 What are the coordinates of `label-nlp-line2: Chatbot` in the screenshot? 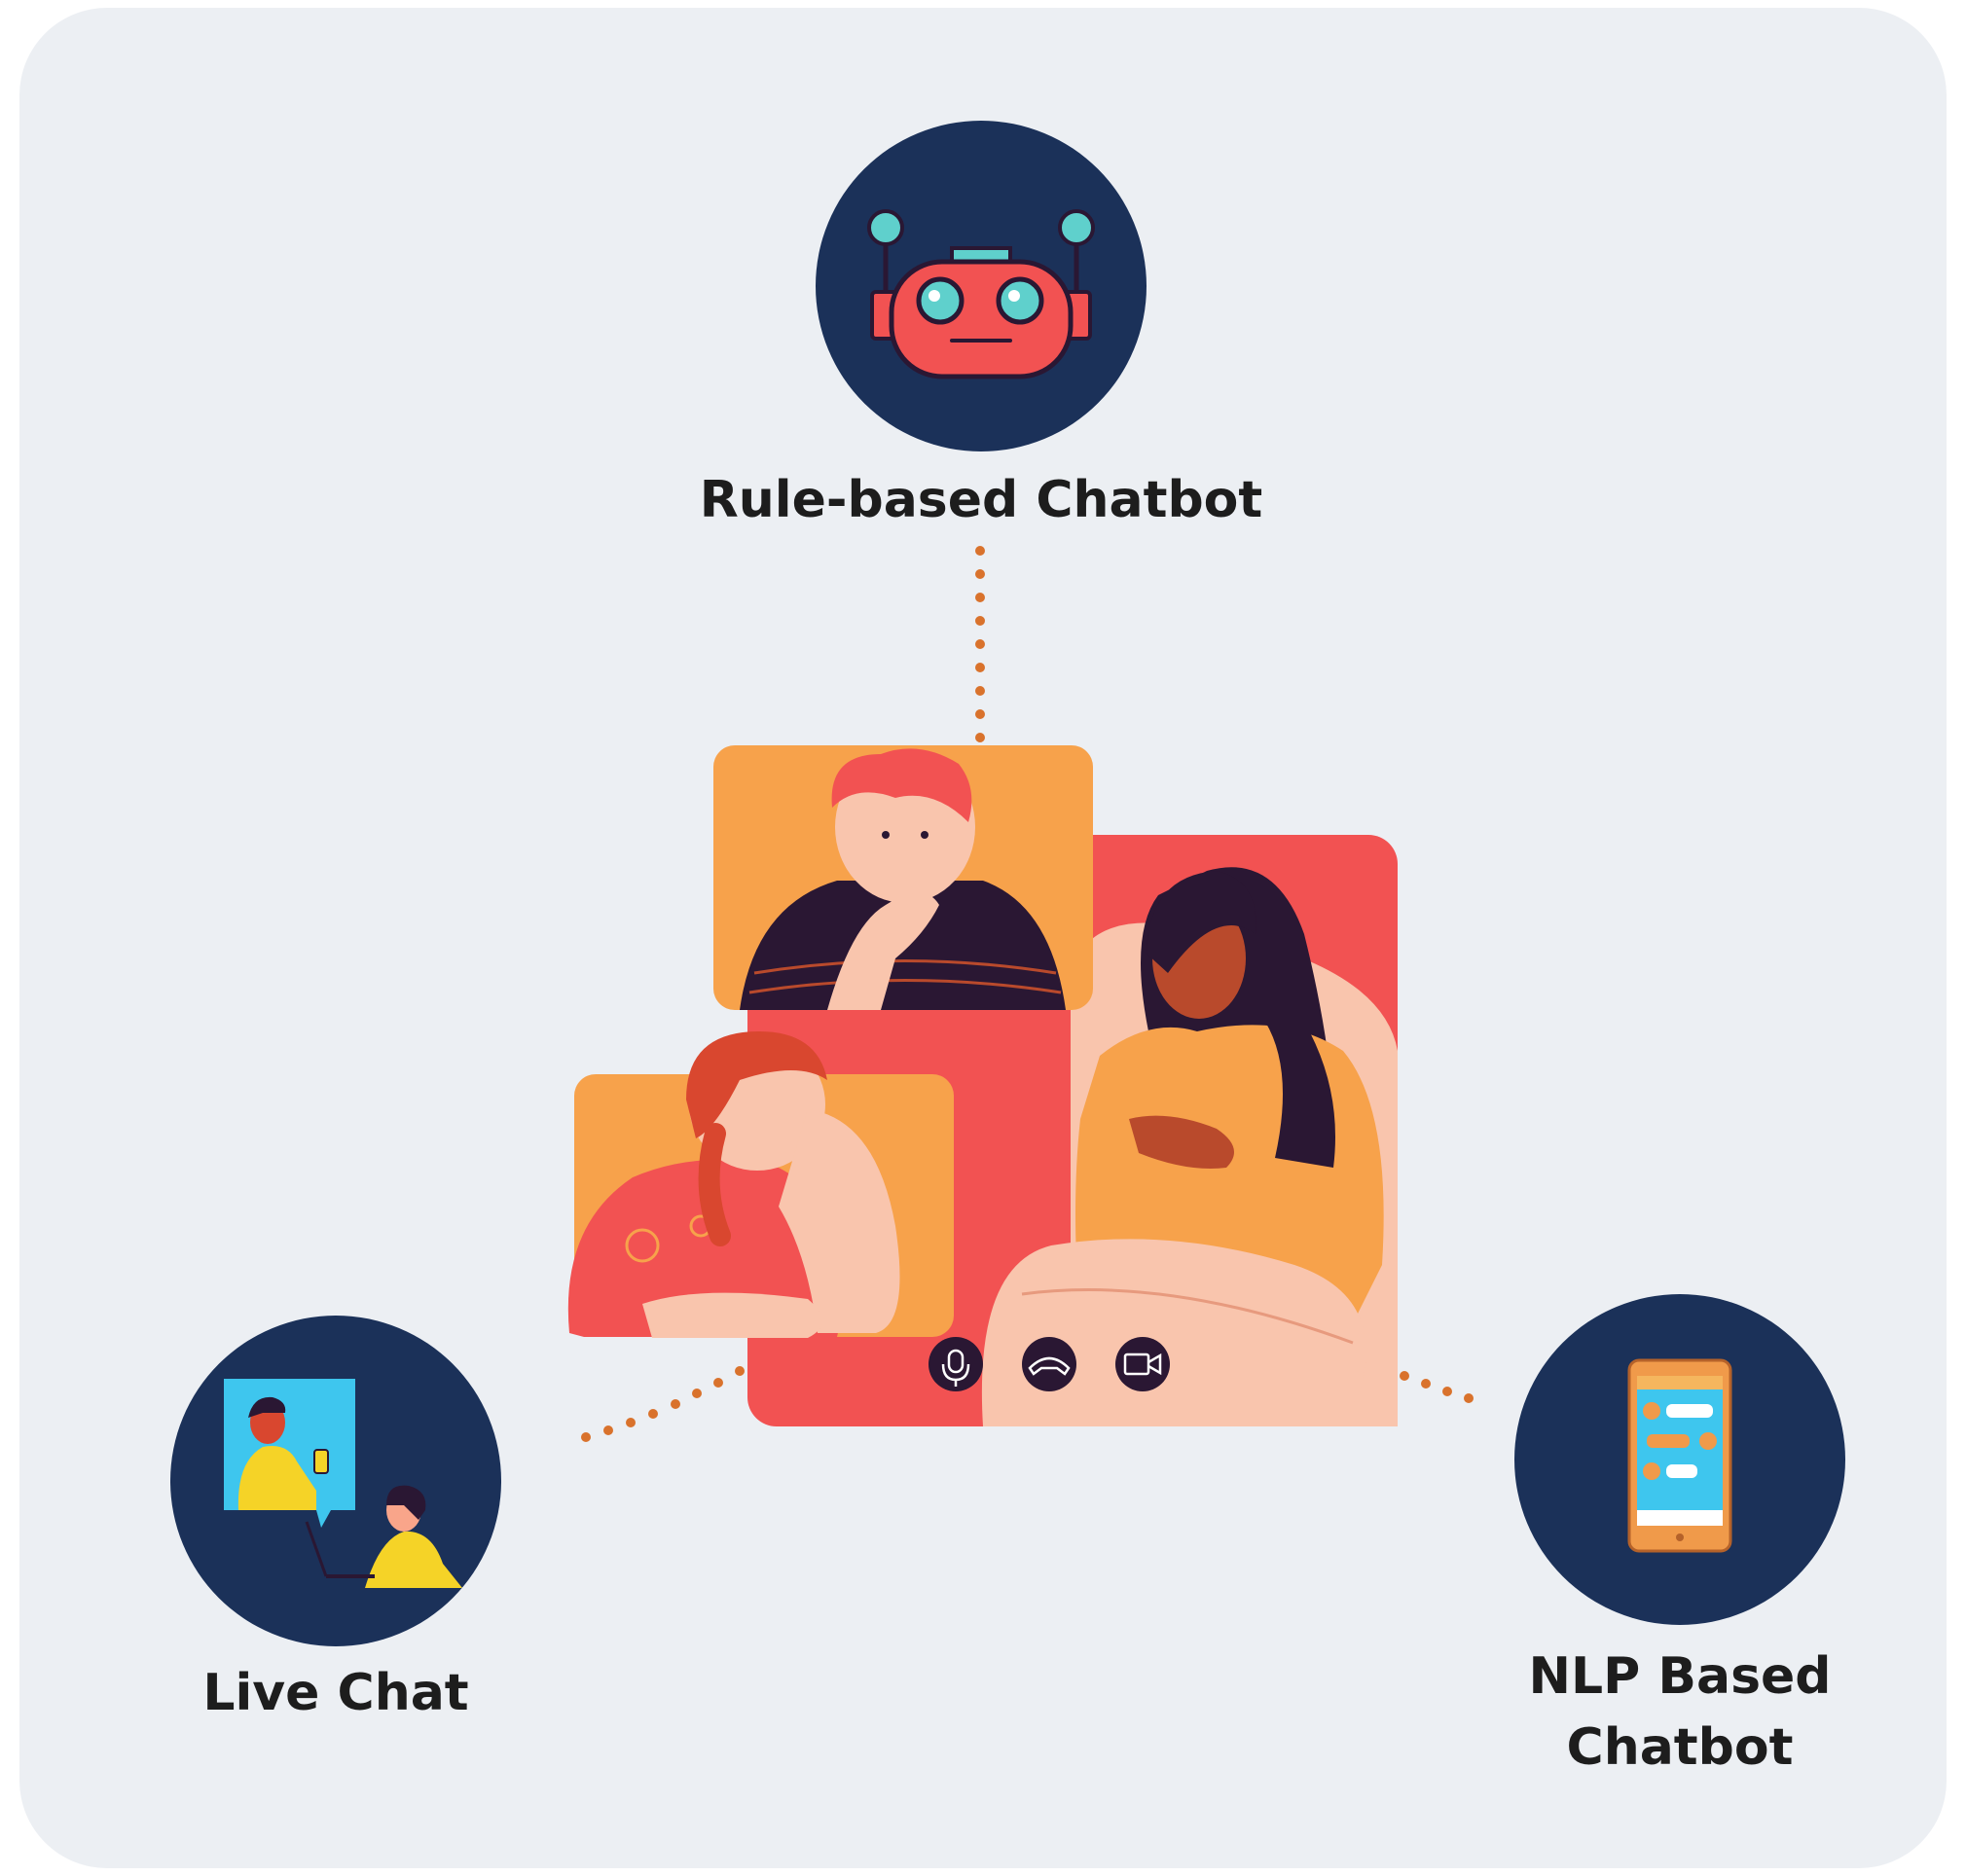 It's located at (1680, 1747).